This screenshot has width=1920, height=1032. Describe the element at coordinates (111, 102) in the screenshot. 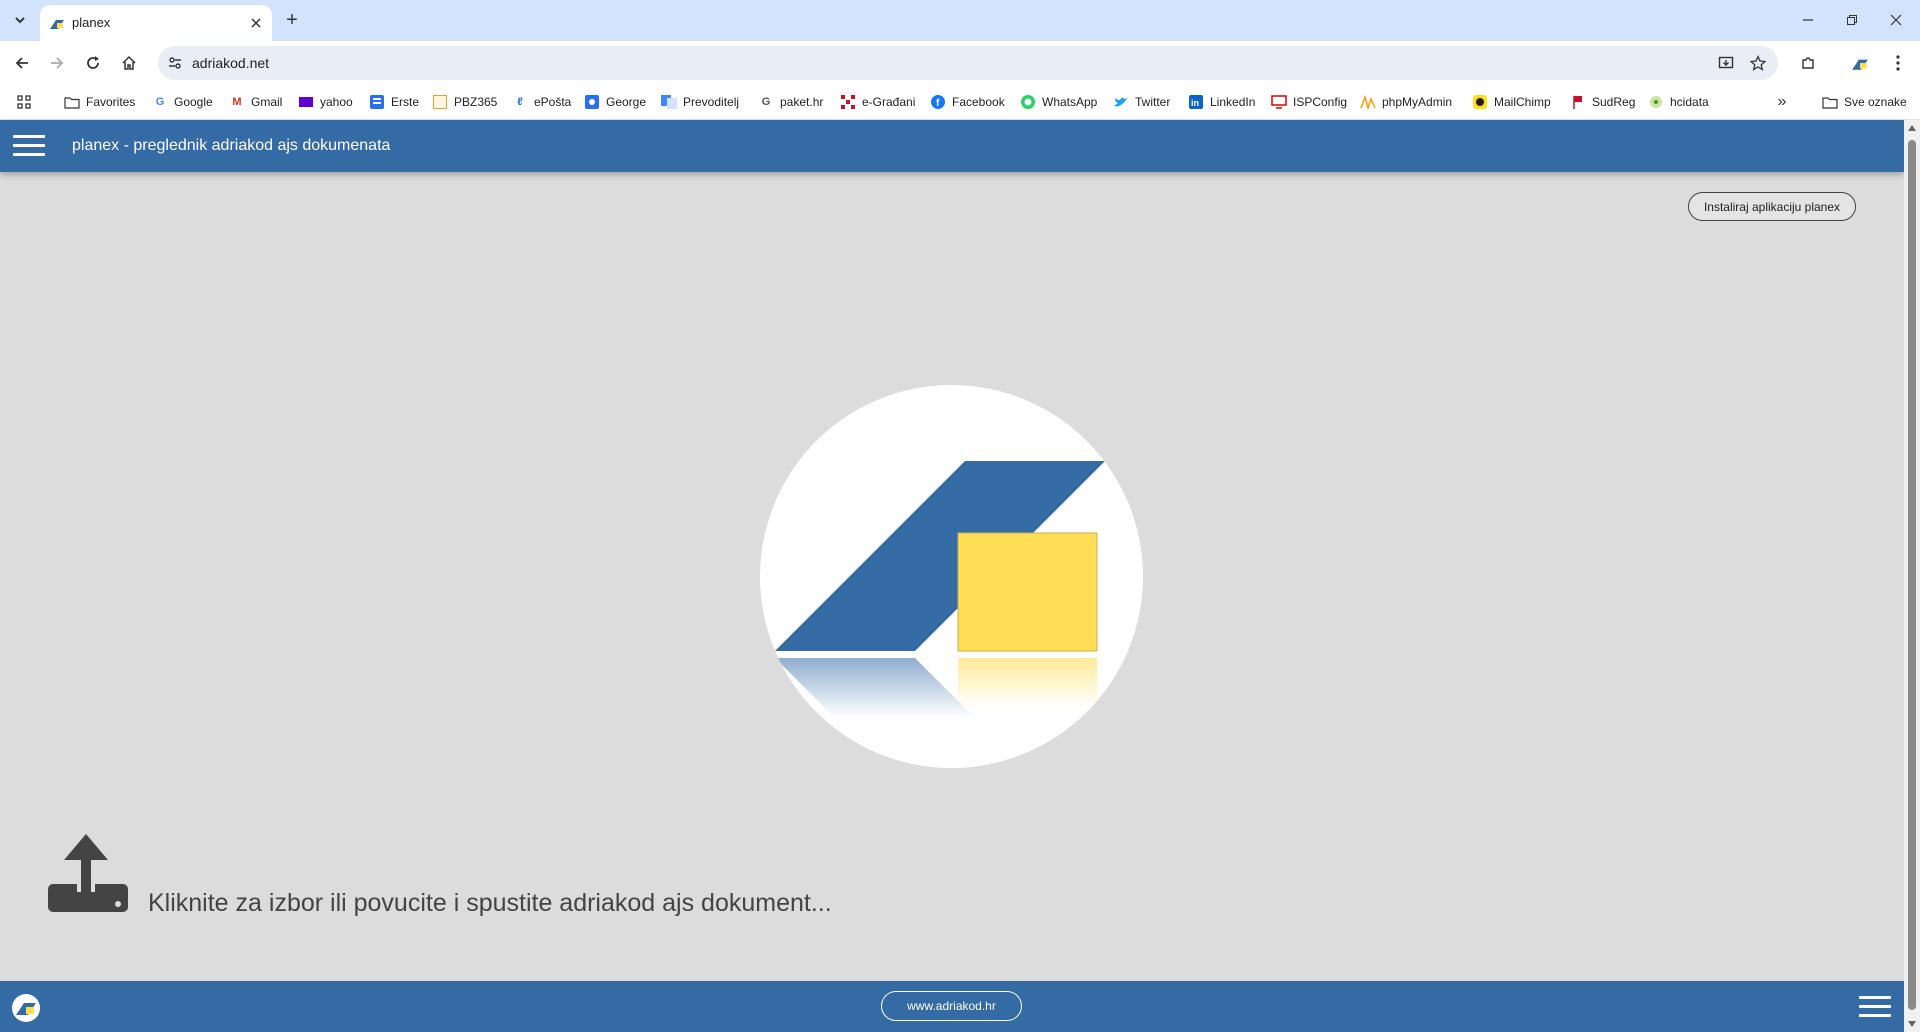

I see `bookmark-label: Favorites` at that location.